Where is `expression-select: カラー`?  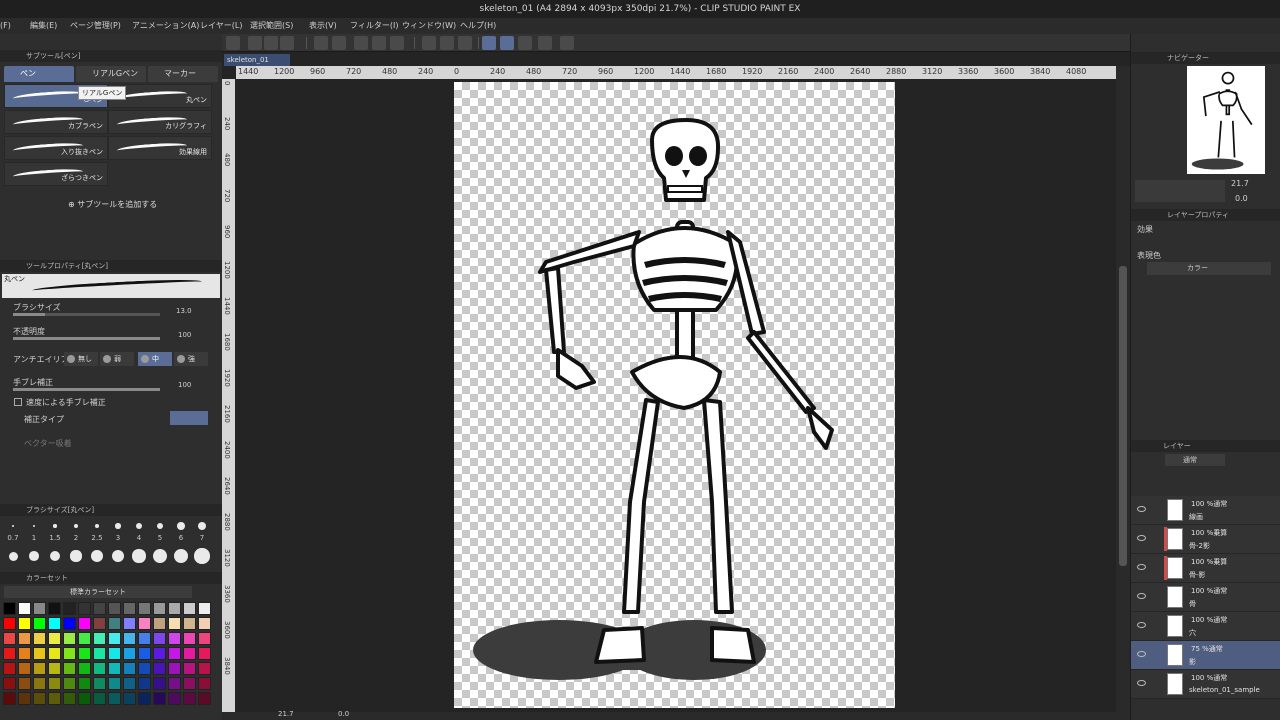 expression-select: カラー is located at coordinates (1209, 268).